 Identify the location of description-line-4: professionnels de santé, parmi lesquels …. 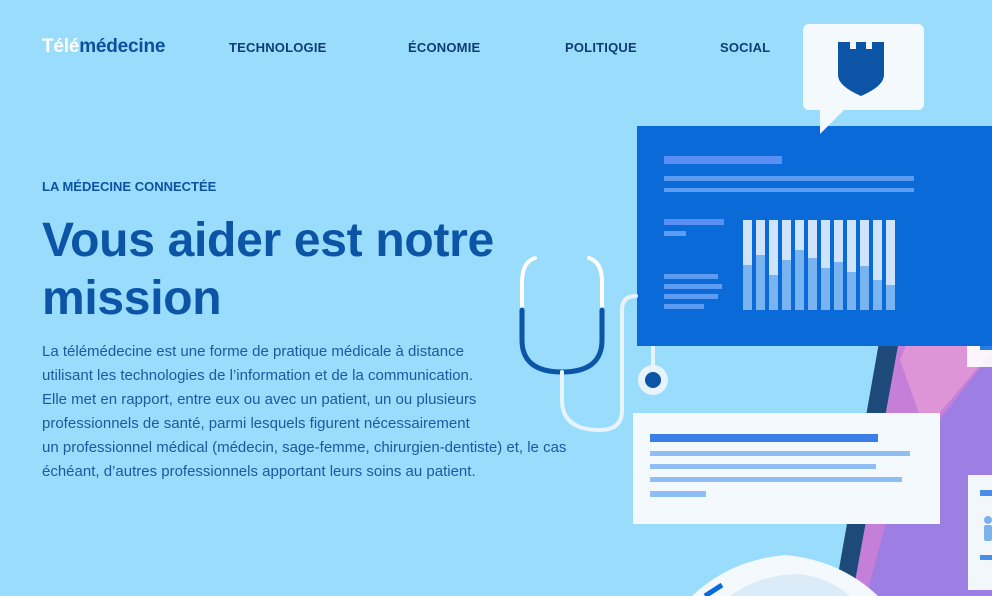
(256, 423).